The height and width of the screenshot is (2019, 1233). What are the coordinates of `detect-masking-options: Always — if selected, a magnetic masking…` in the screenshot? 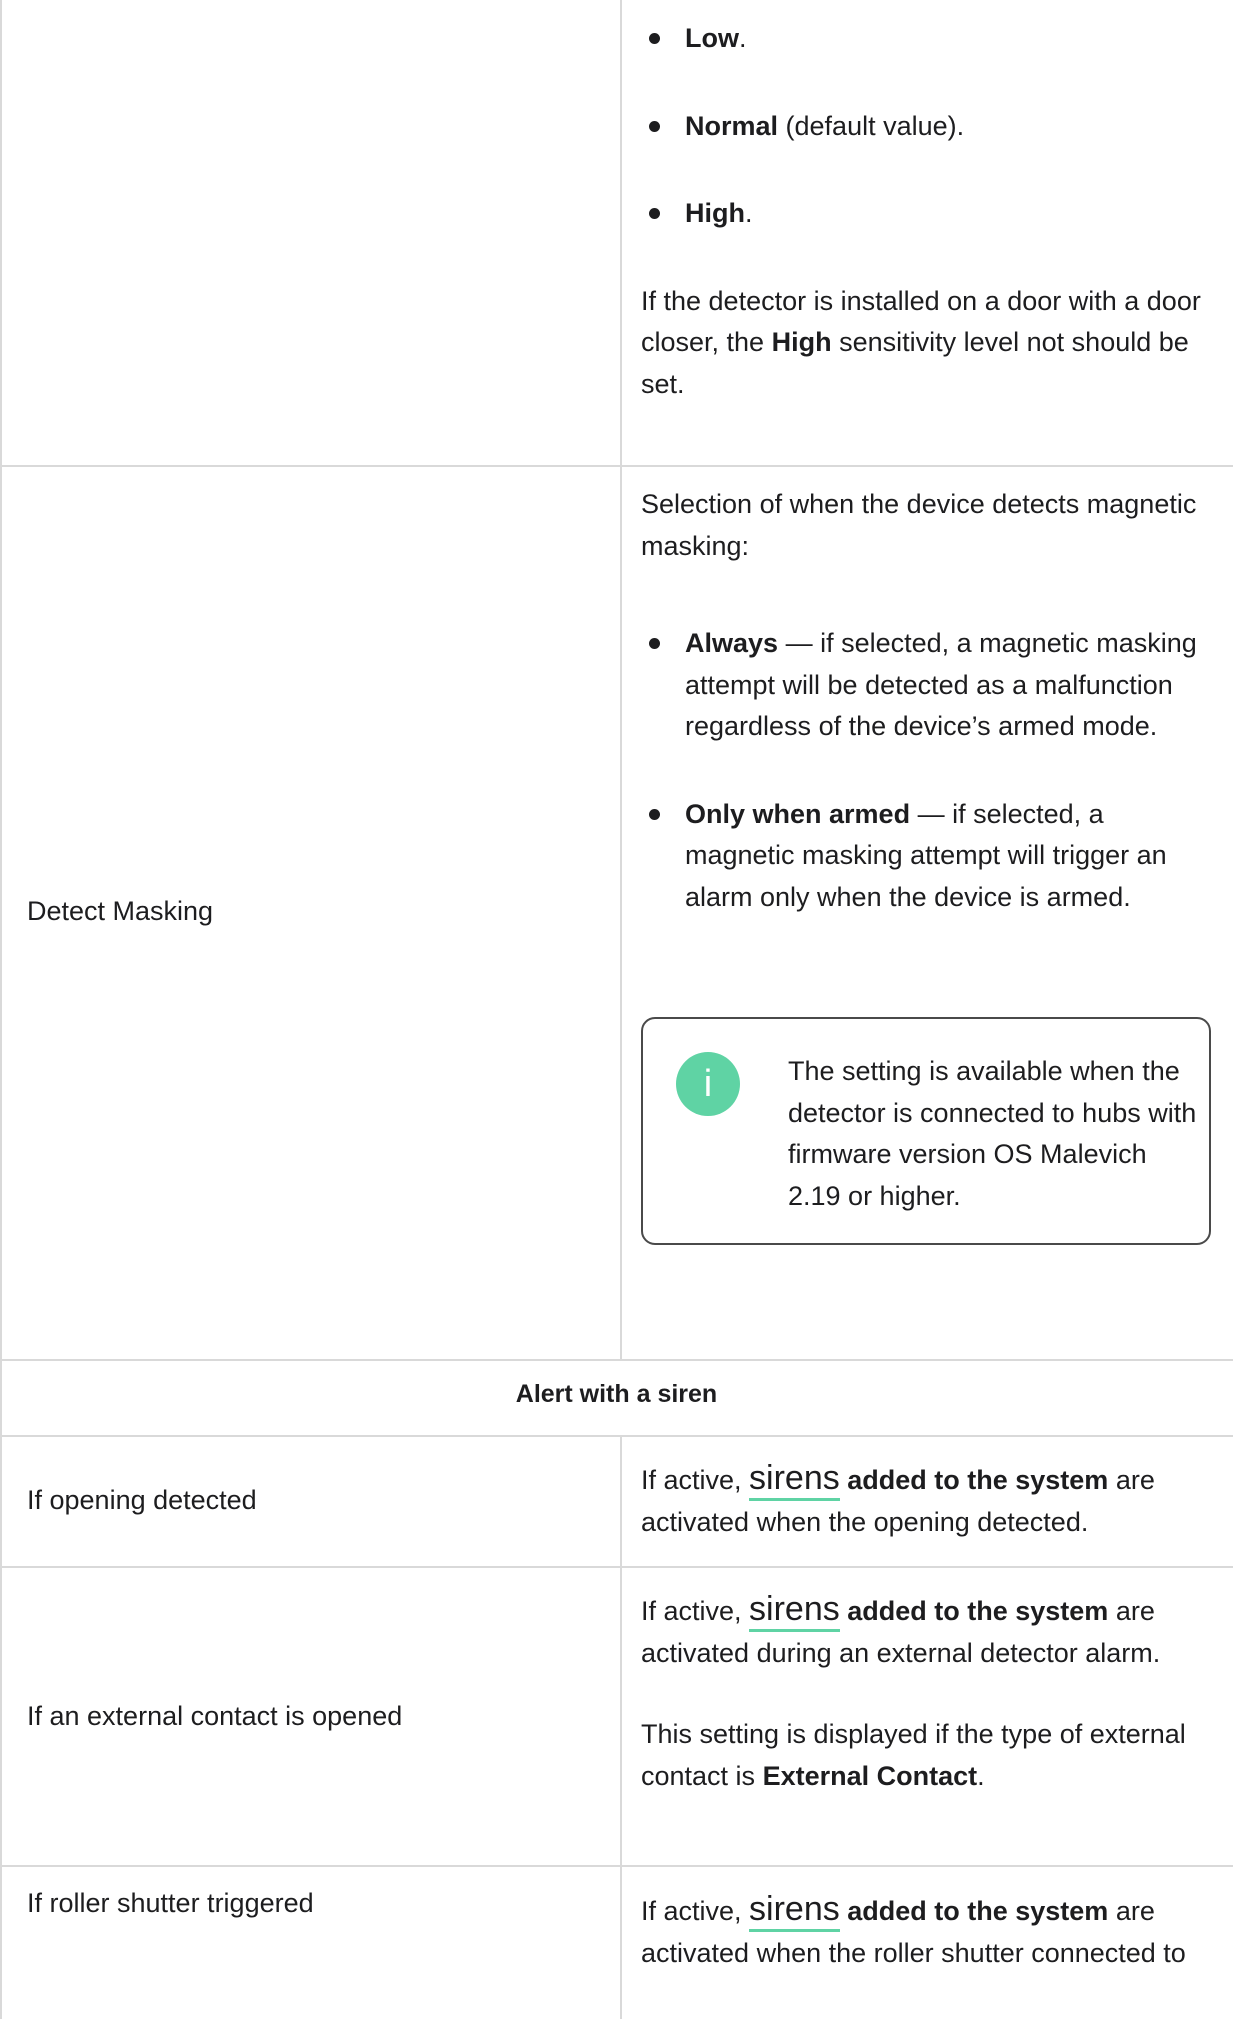 It's located at (926, 770).